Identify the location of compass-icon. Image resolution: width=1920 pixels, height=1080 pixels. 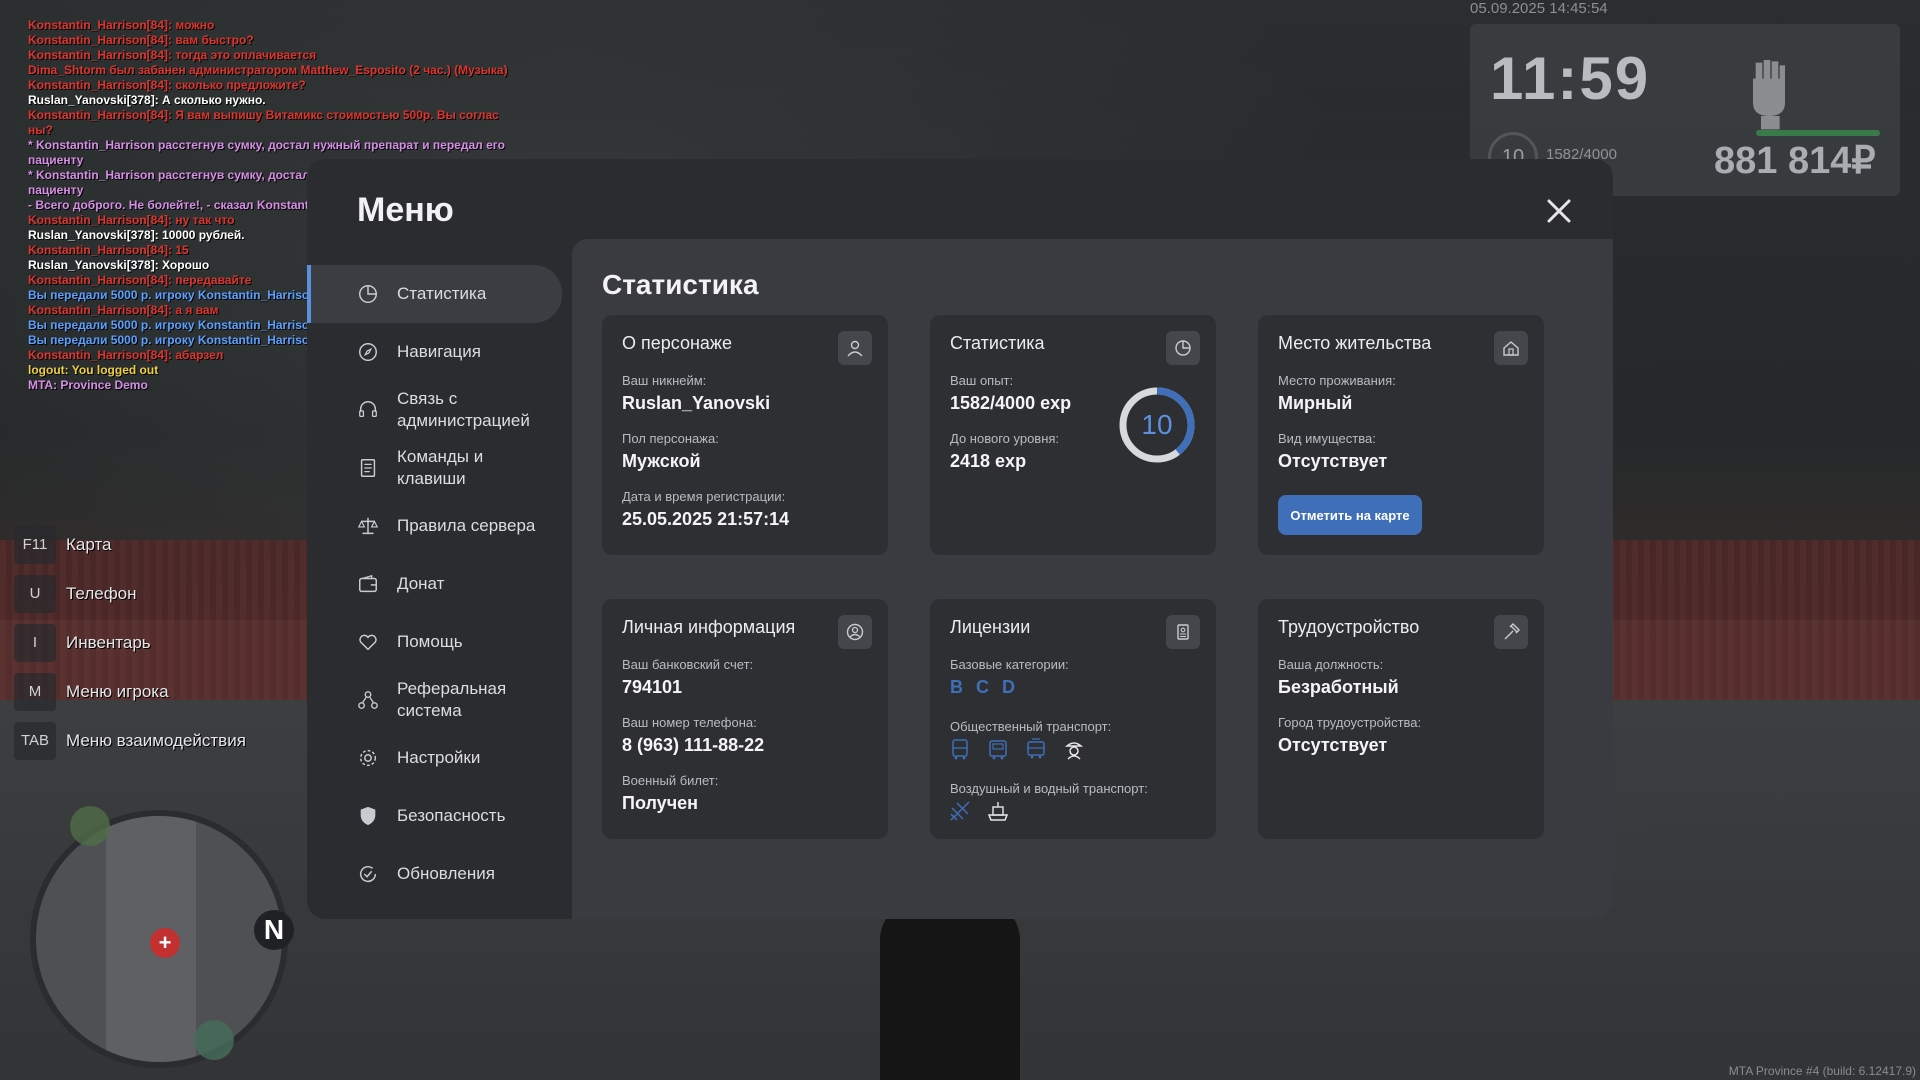
(368, 352).